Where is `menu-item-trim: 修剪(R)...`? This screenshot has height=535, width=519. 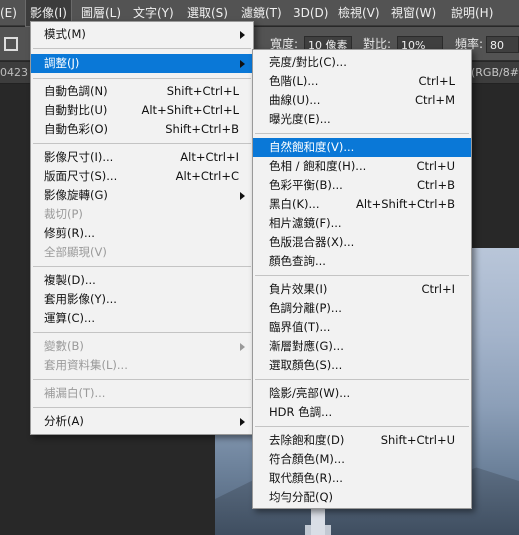
menu-item-trim: 修剪(R)... is located at coordinates (142, 233).